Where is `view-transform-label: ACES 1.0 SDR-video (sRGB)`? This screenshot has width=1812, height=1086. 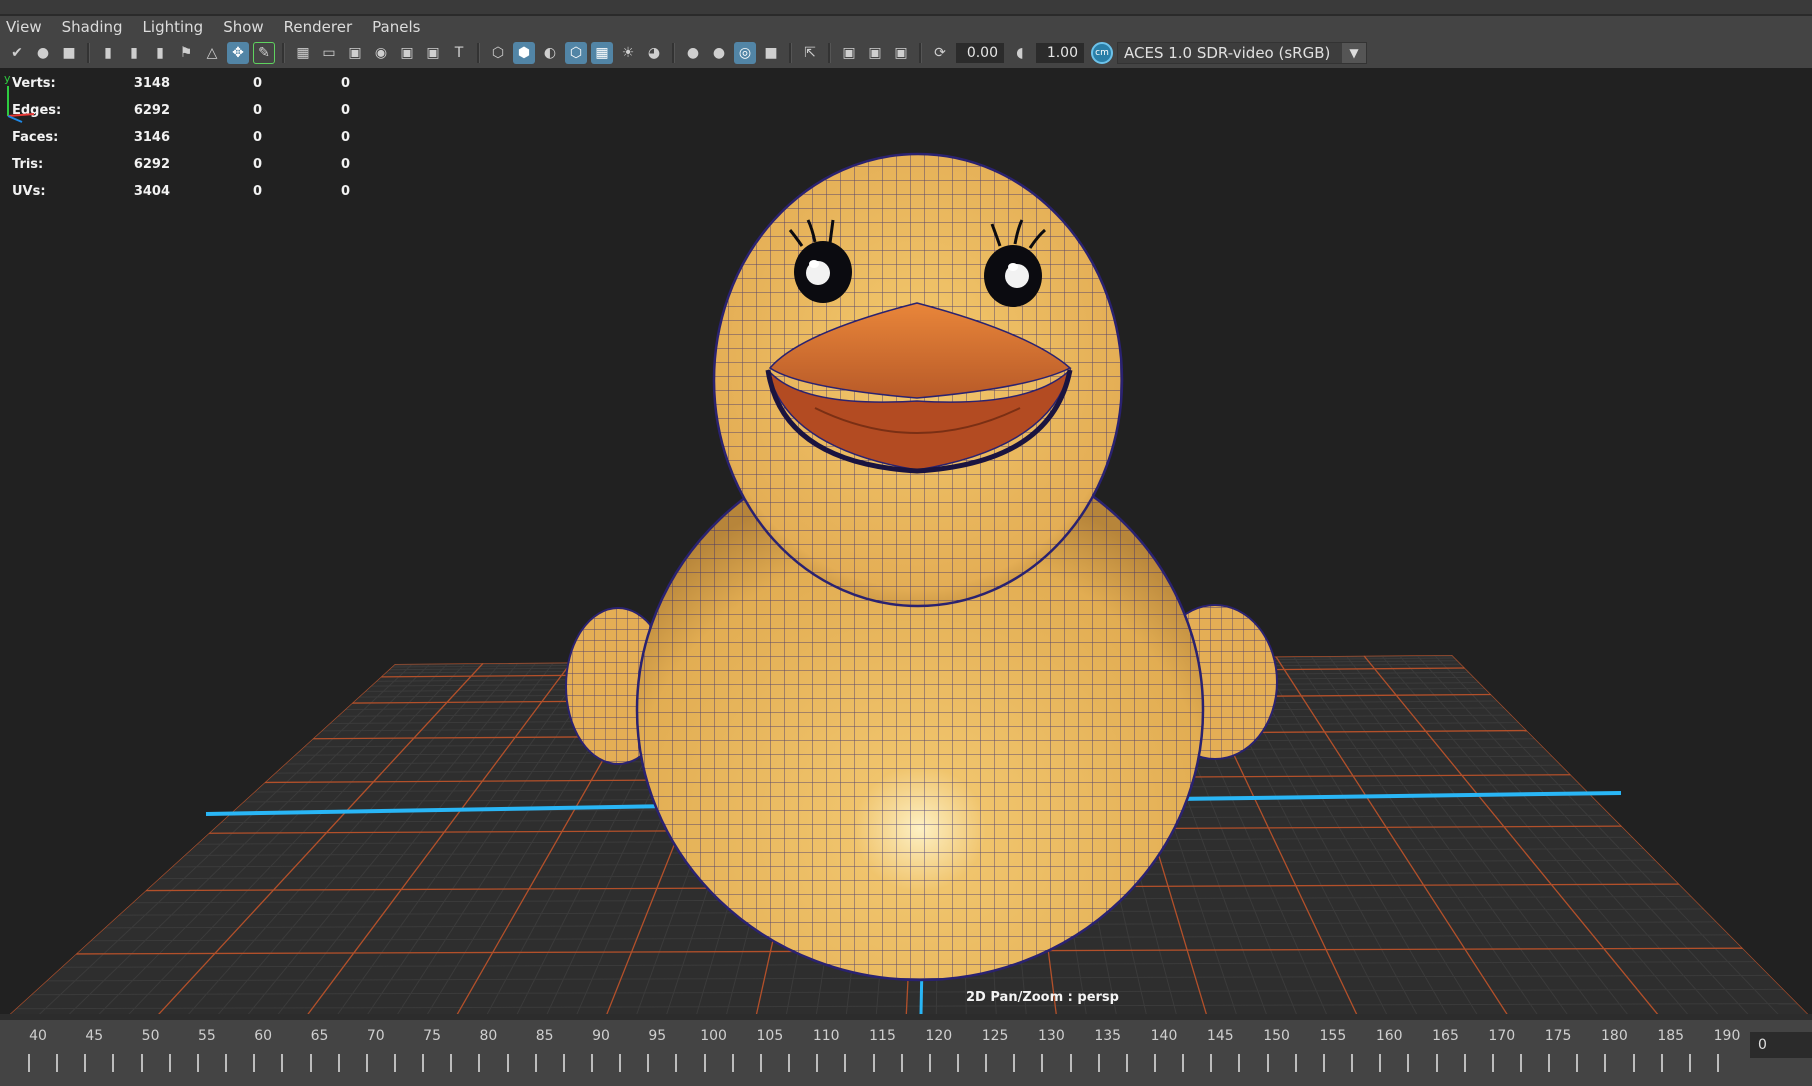 view-transform-label: ACES 1.0 SDR-video (sRGB) is located at coordinates (1227, 53).